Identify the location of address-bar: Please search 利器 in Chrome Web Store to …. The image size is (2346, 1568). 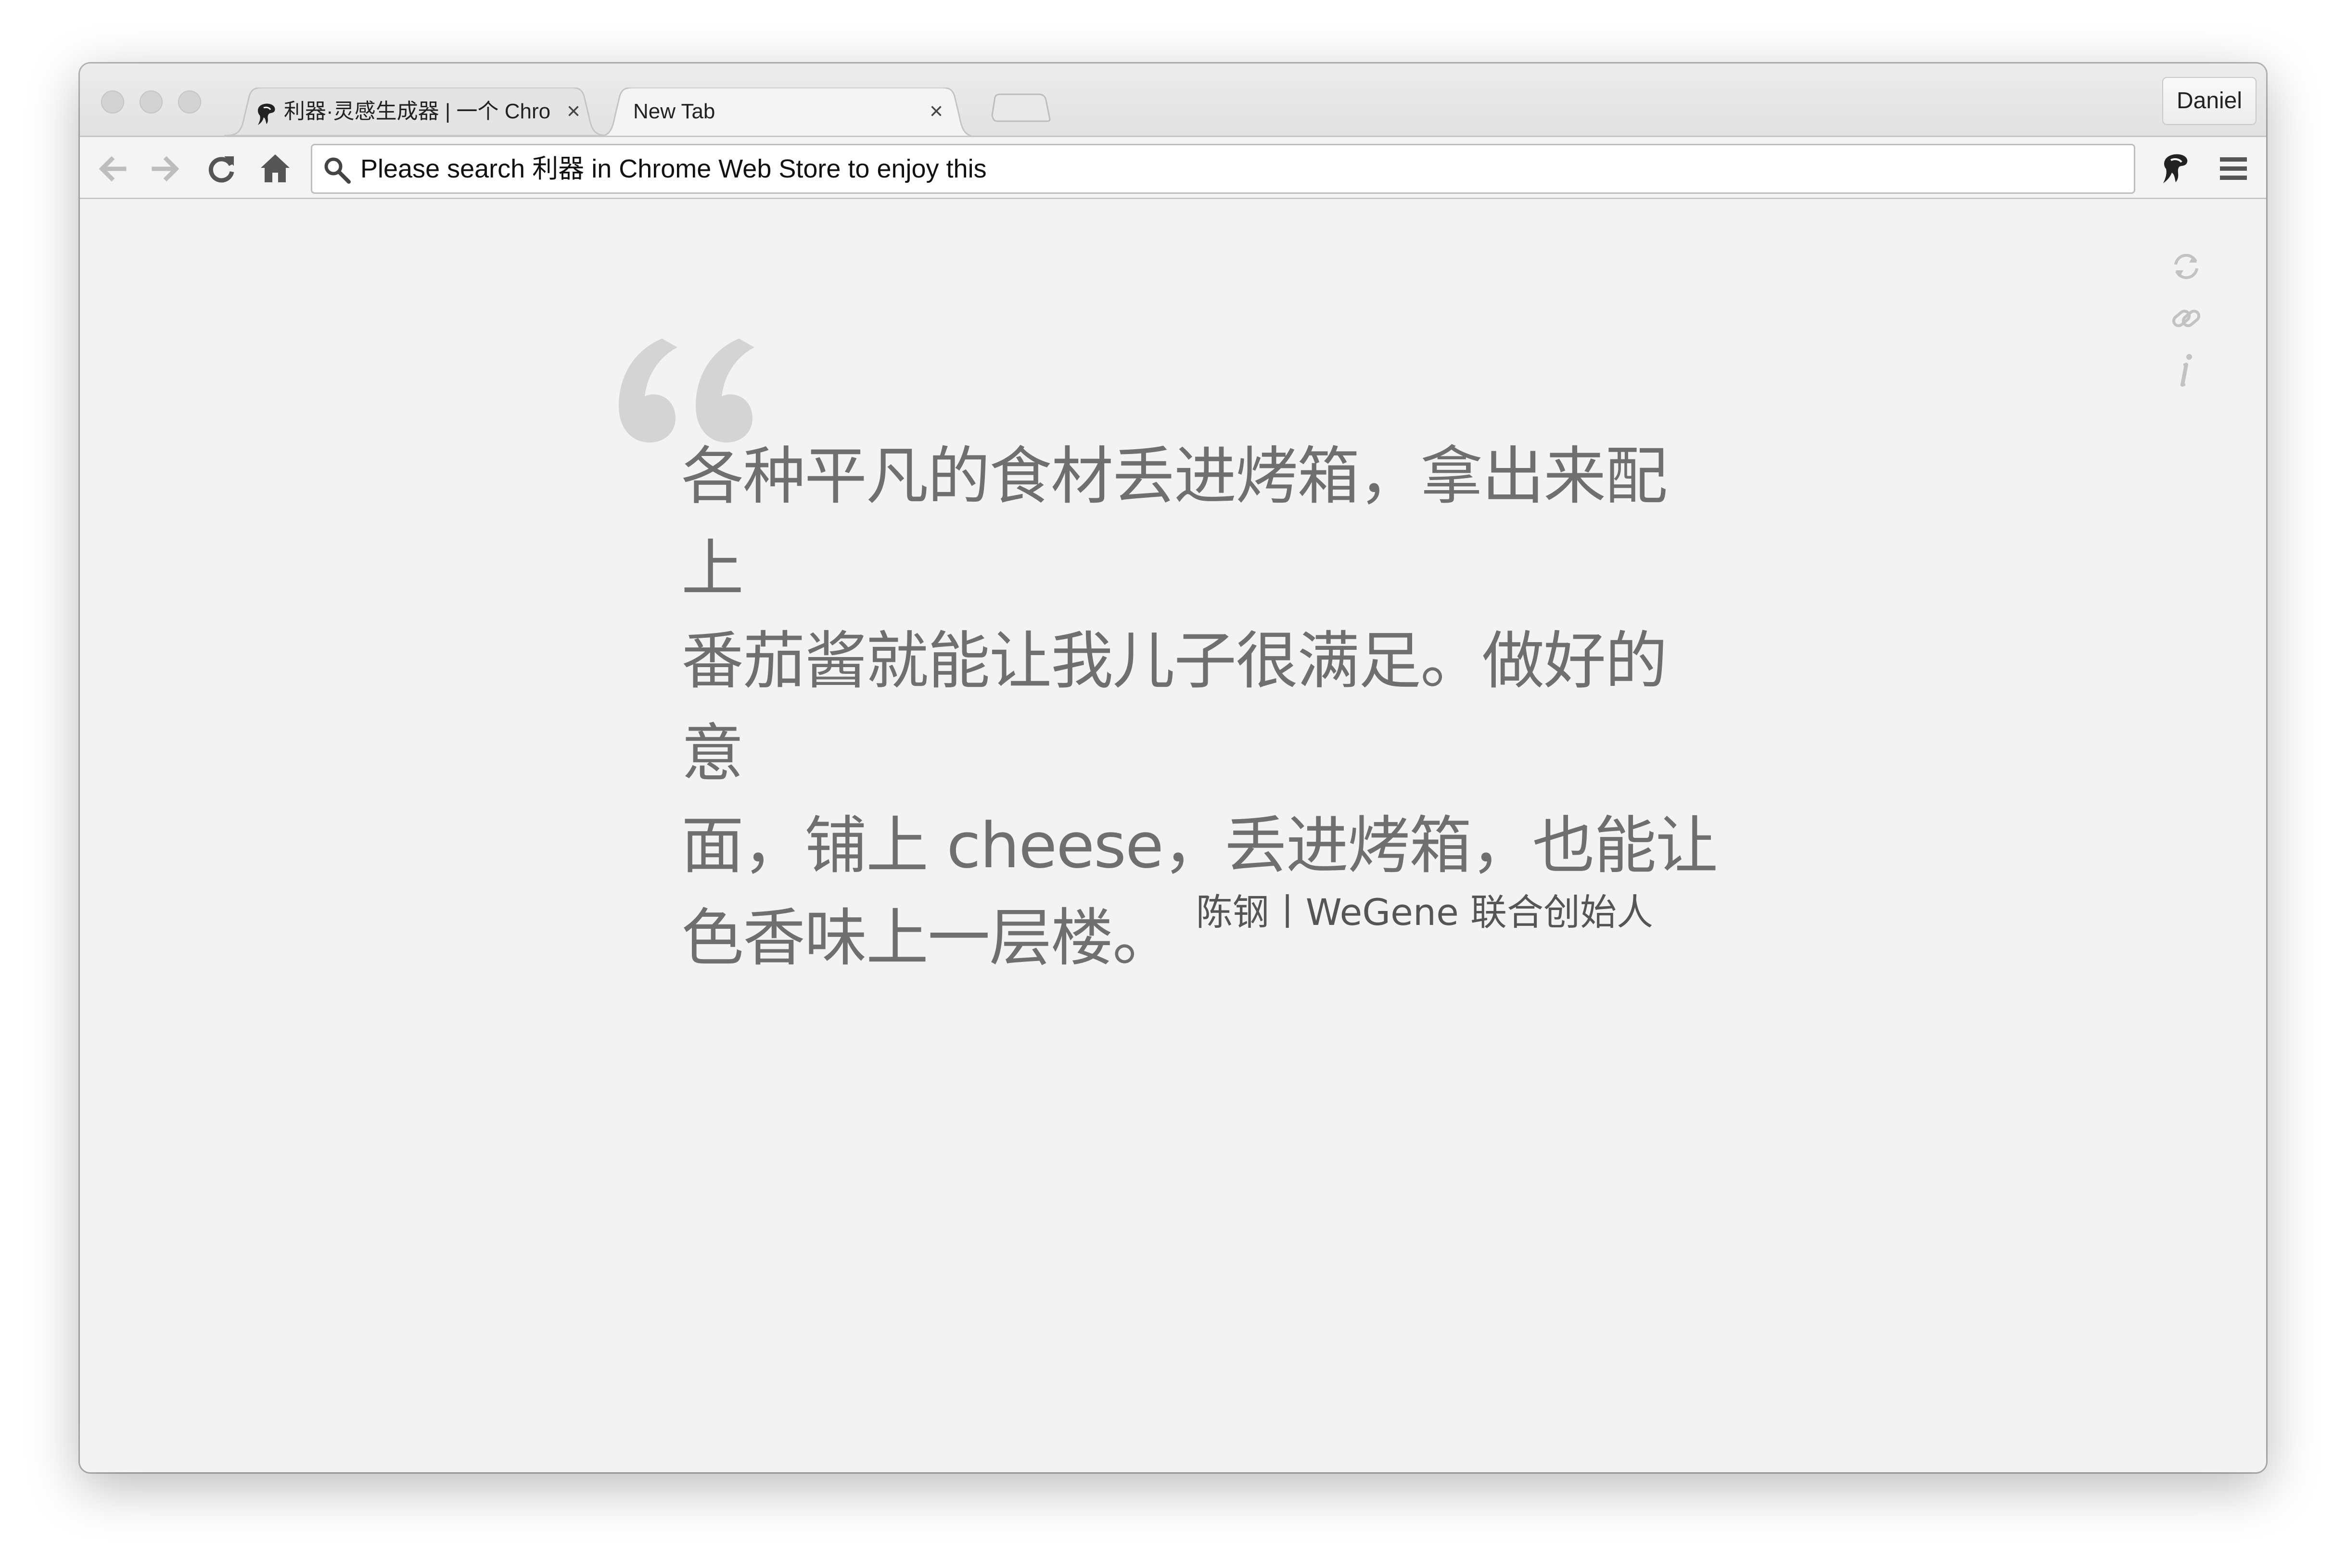
(1223, 169).